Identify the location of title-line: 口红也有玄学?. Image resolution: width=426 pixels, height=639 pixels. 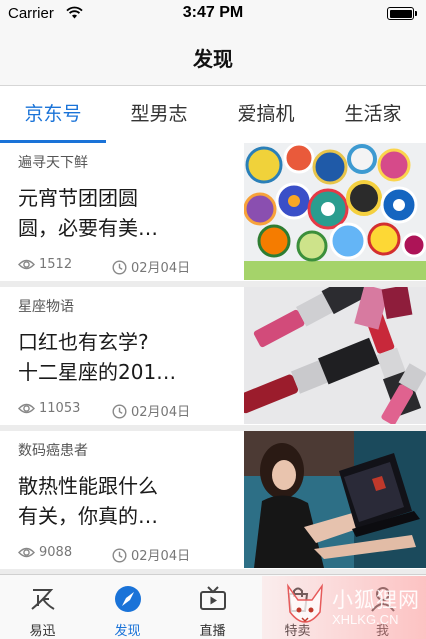
(83, 342).